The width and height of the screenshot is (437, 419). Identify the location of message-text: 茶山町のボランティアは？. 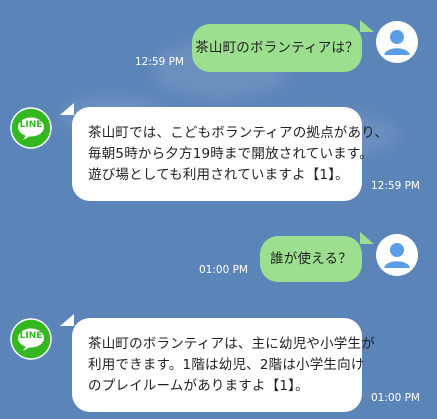
(277, 47).